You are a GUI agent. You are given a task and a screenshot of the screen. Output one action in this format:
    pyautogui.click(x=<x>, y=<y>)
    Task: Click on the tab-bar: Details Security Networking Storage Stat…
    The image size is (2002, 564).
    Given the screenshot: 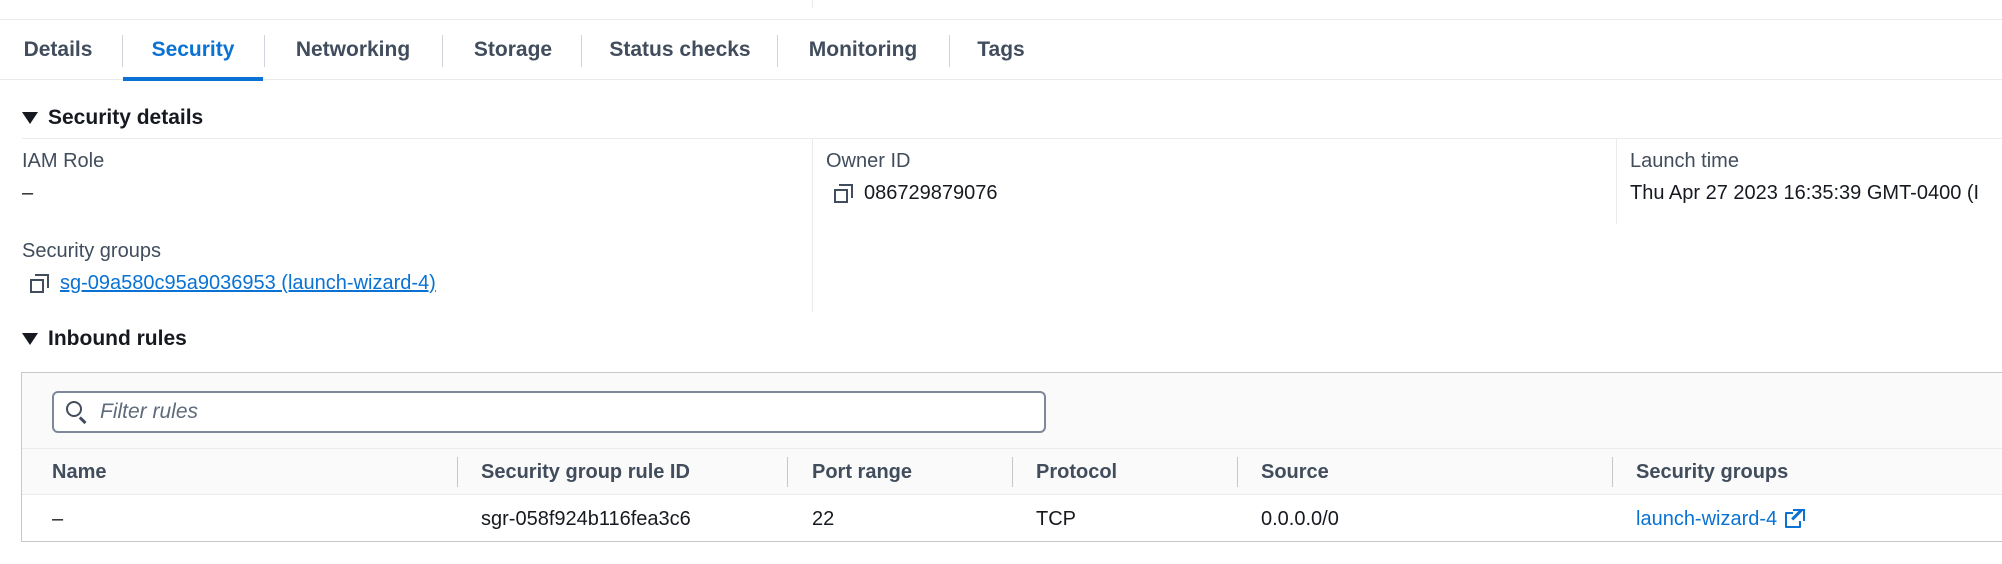 What is the action you would take?
    pyautogui.click(x=1001, y=50)
    